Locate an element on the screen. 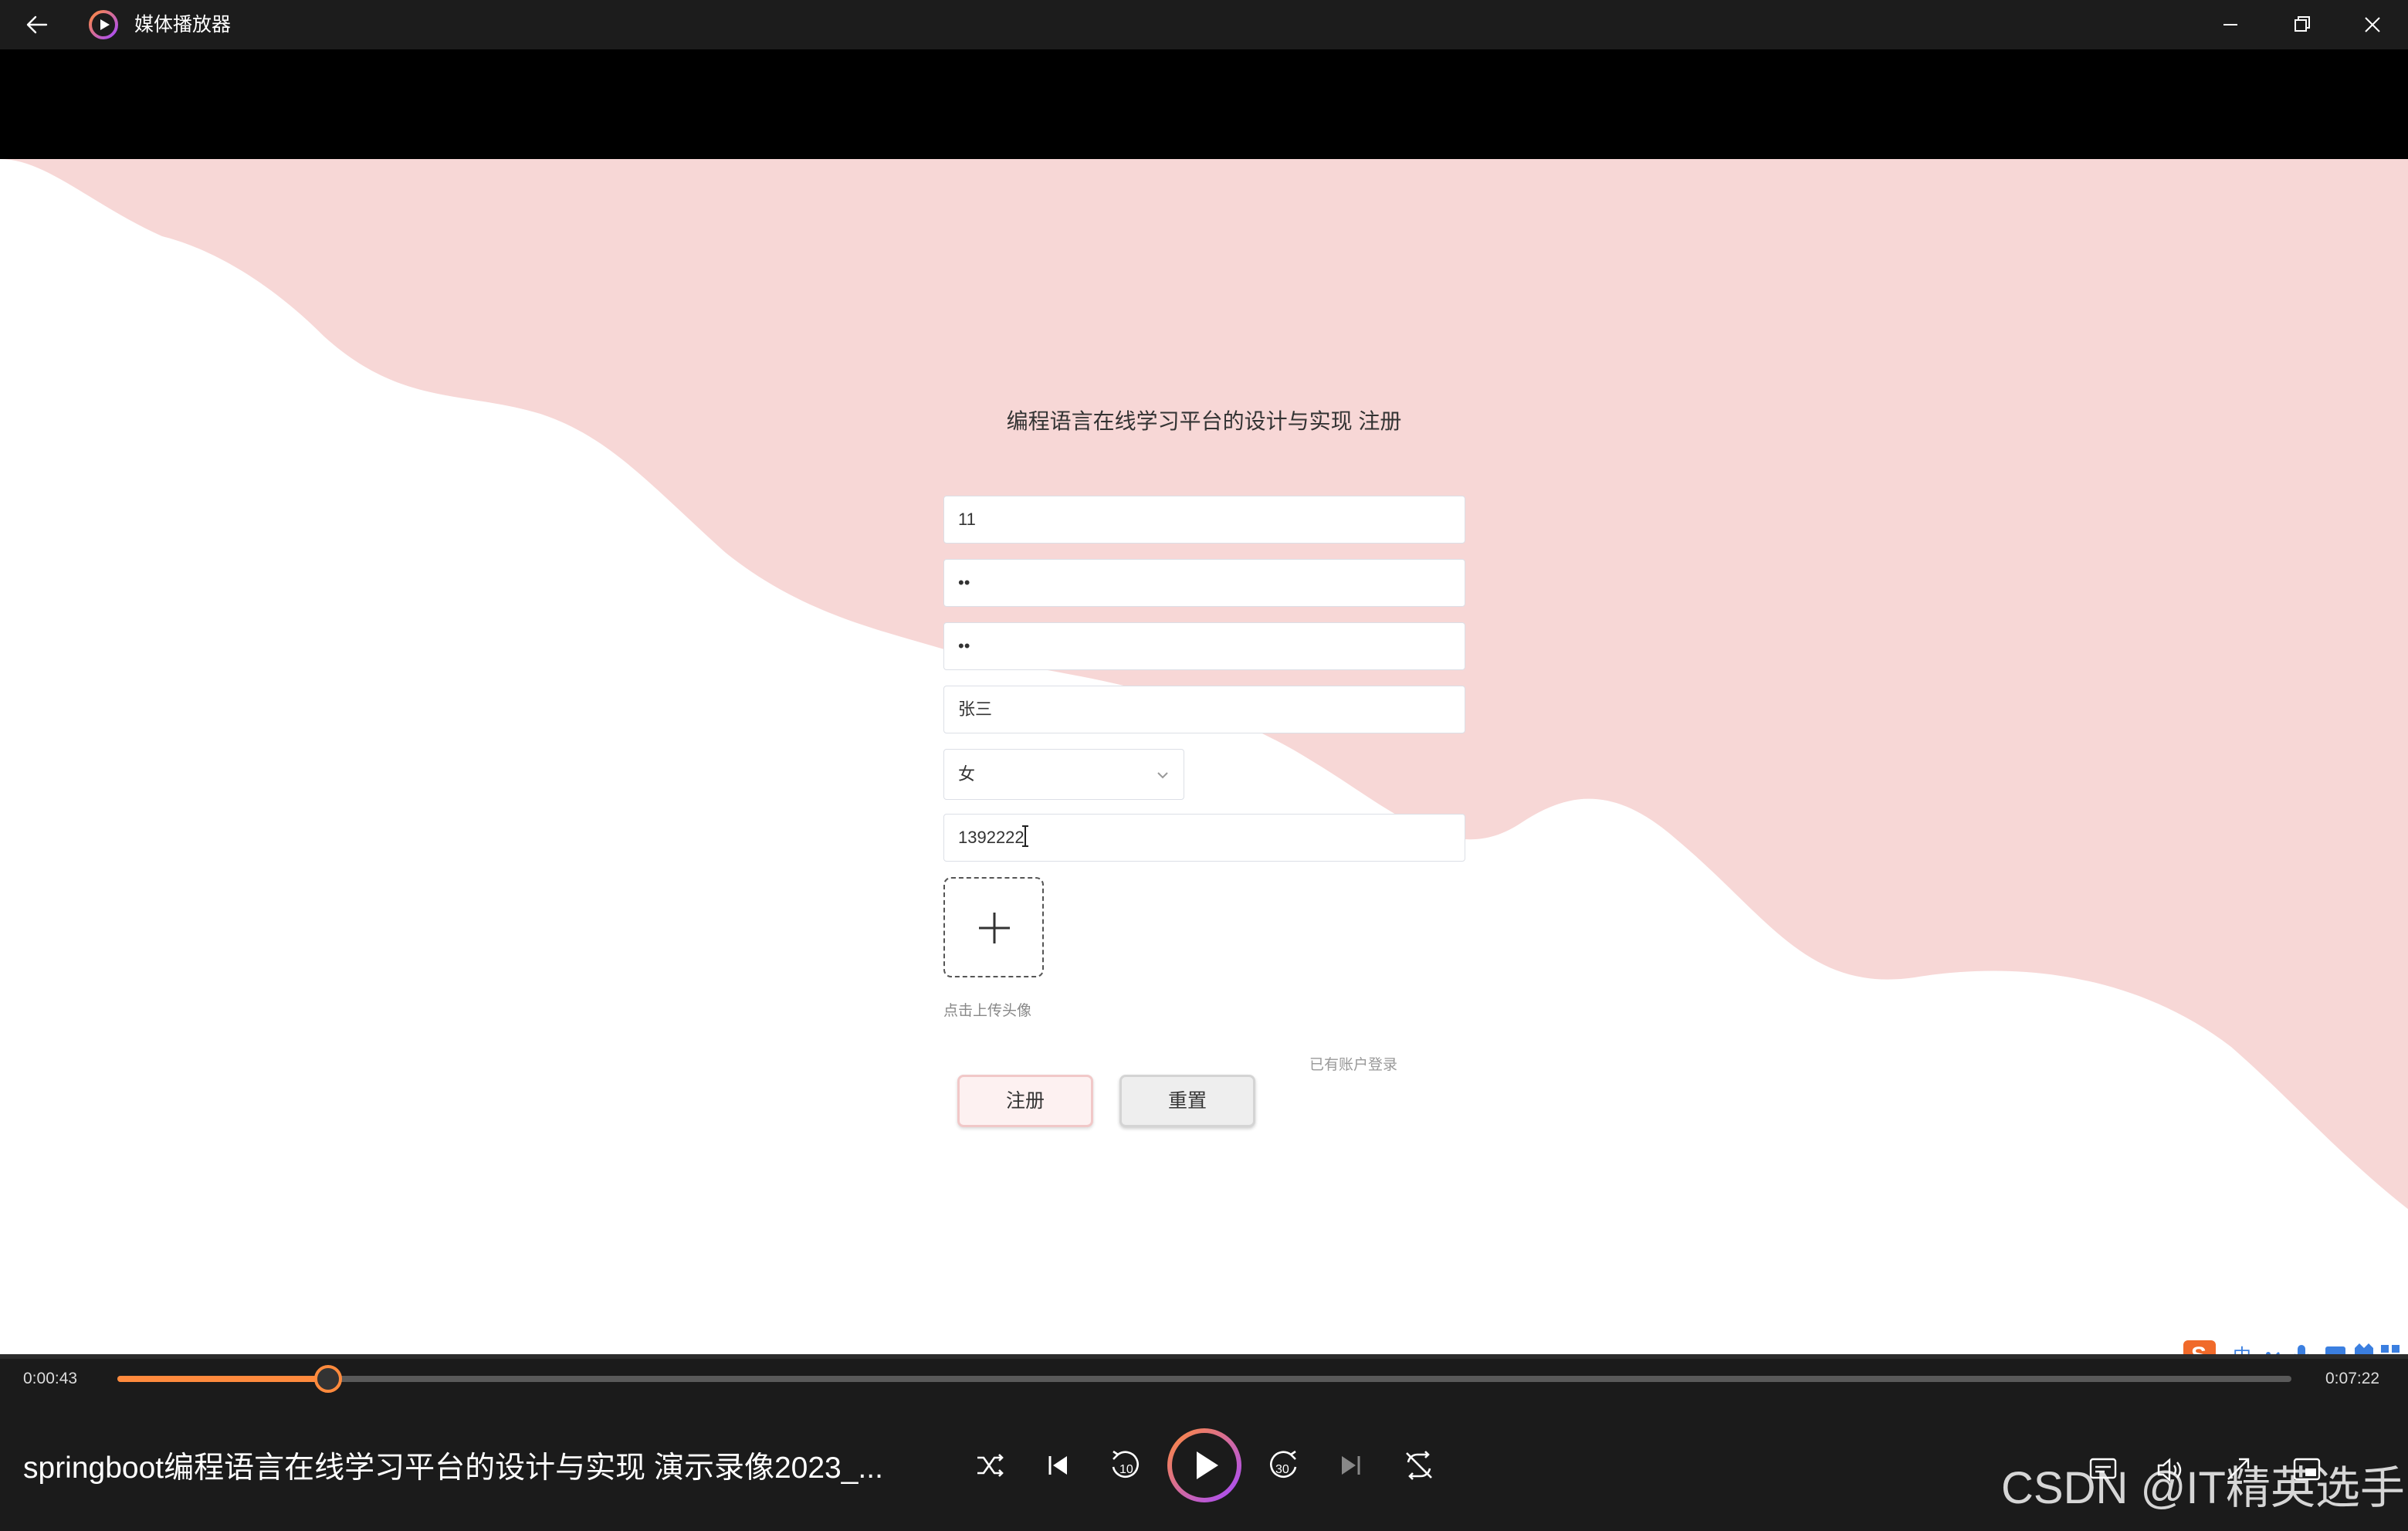  ime-toolbar: S 中 is located at coordinates (2294, 1345).